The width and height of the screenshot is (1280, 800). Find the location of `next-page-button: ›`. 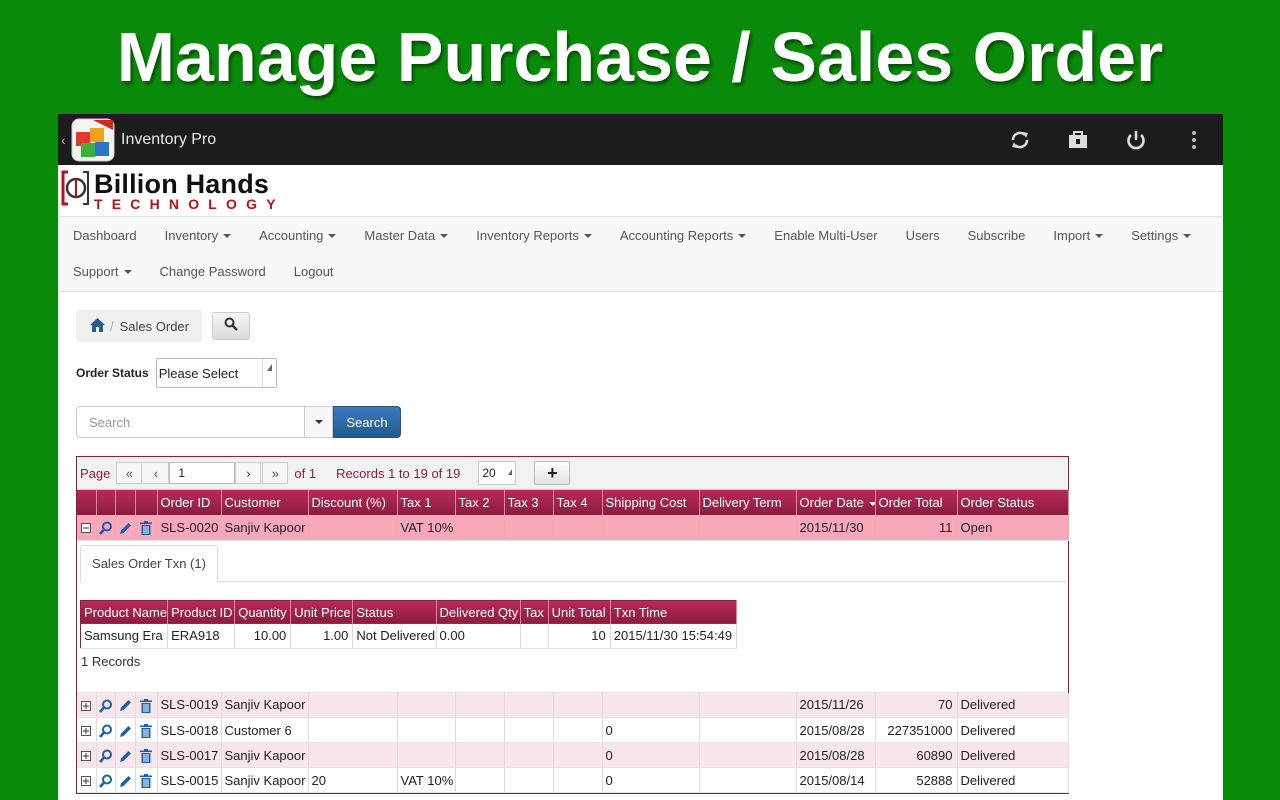

next-page-button: › is located at coordinates (248, 473).